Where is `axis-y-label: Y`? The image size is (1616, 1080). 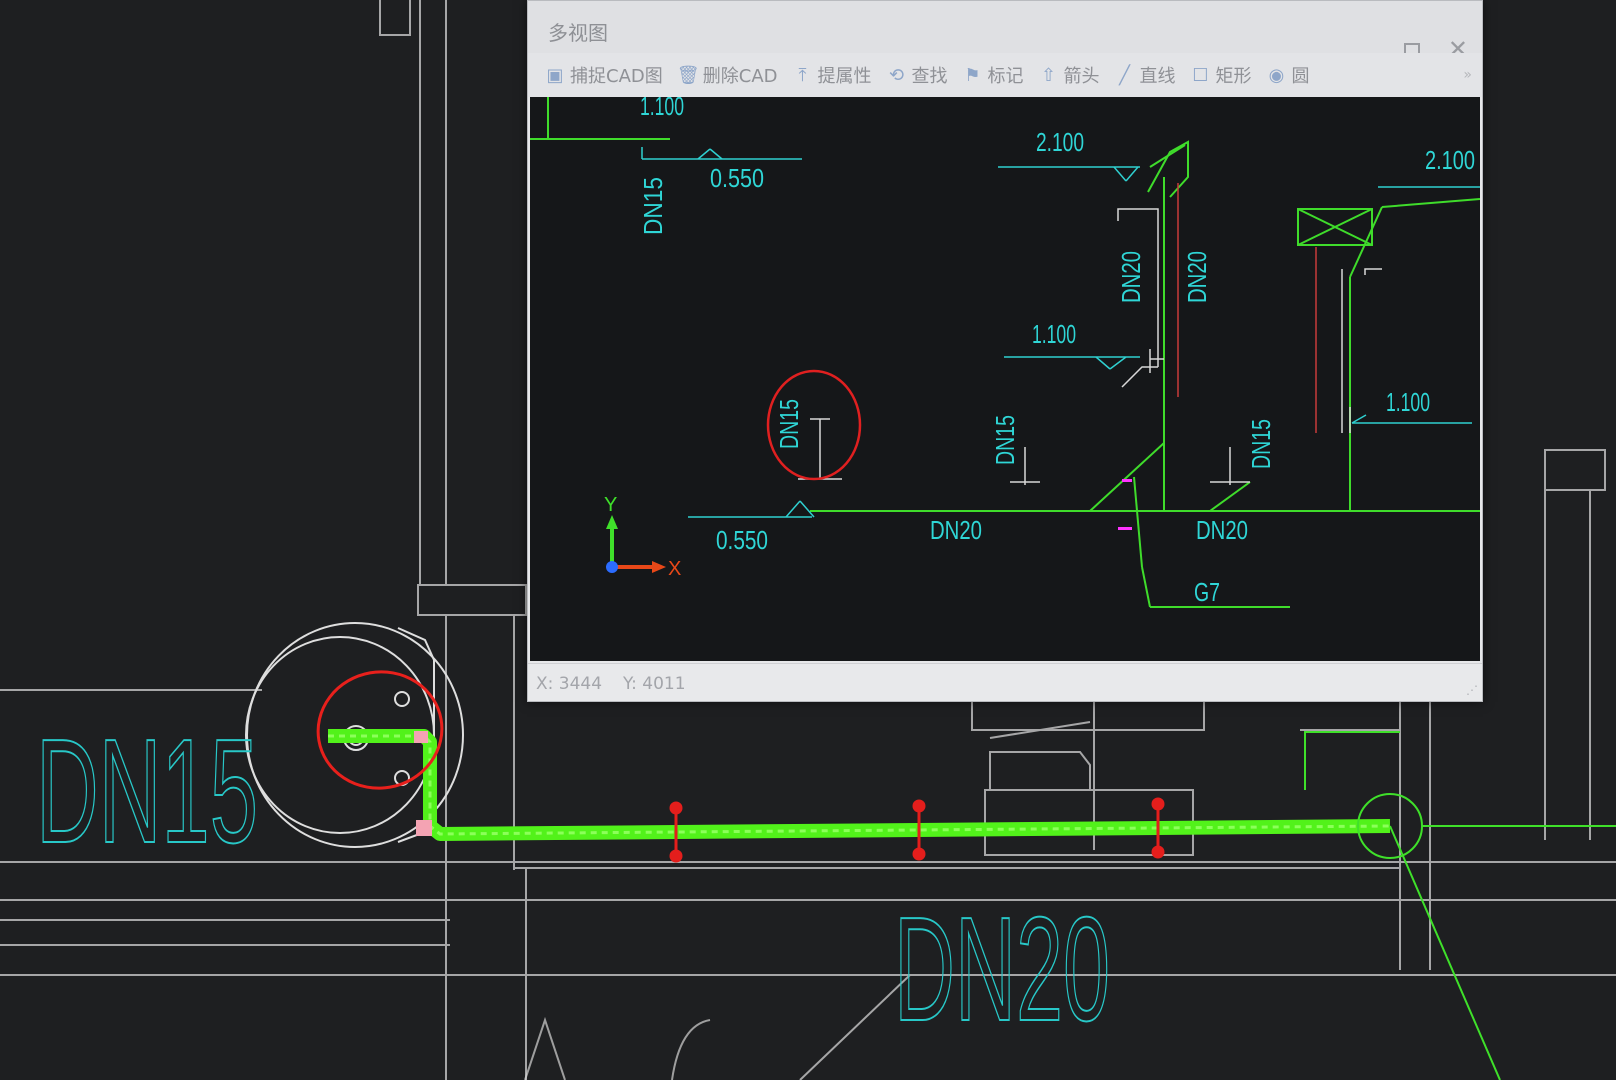 axis-y-label: Y is located at coordinates (610, 505).